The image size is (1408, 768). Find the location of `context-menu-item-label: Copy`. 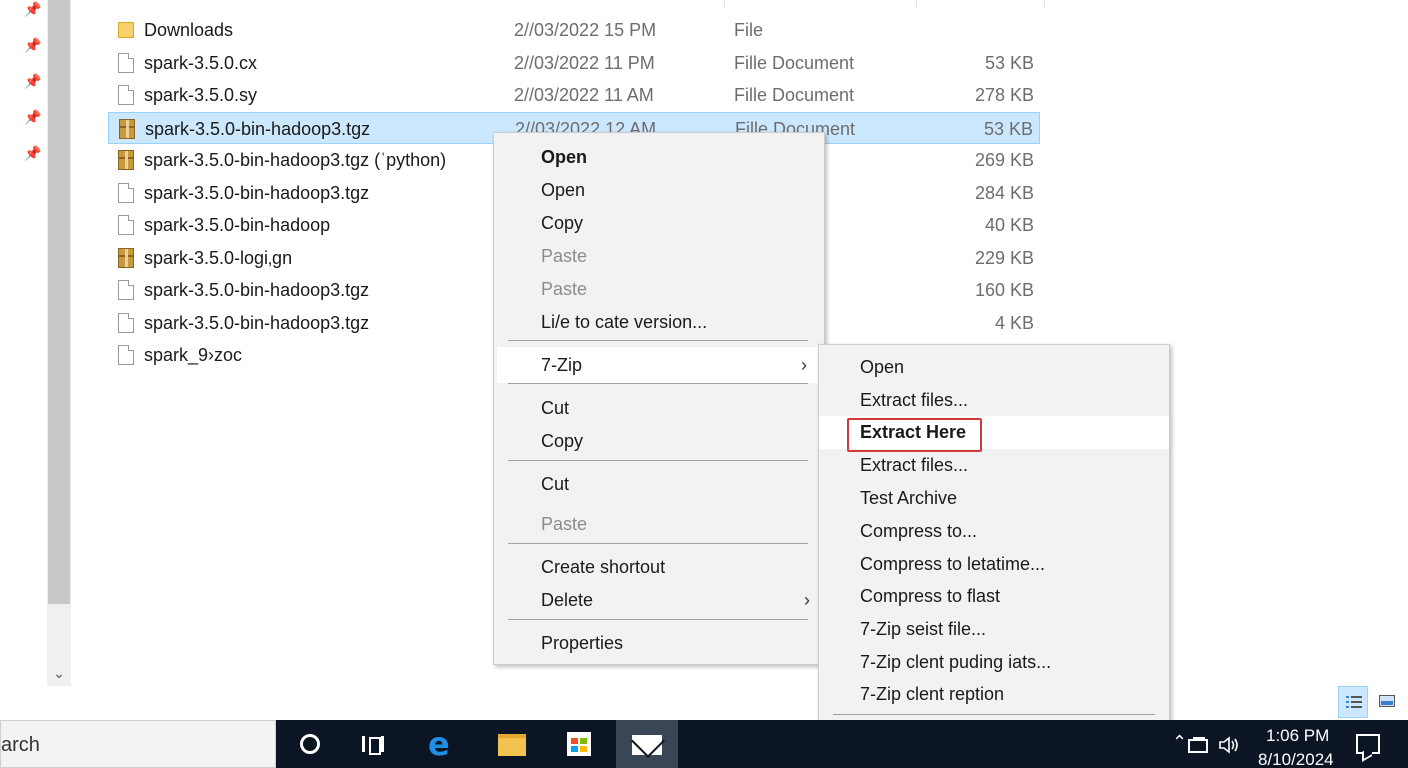

context-menu-item-label: Copy is located at coordinates (562, 223).